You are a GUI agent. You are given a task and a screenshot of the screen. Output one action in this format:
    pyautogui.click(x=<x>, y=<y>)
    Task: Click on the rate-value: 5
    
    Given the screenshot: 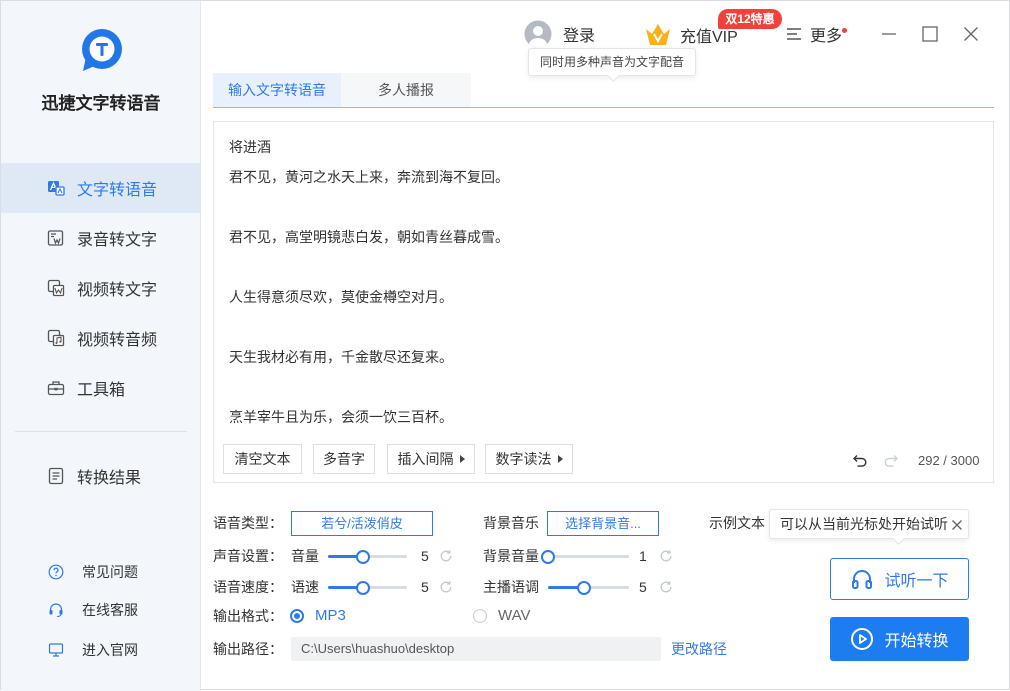 What is the action you would take?
    pyautogui.click(x=425, y=587)
    